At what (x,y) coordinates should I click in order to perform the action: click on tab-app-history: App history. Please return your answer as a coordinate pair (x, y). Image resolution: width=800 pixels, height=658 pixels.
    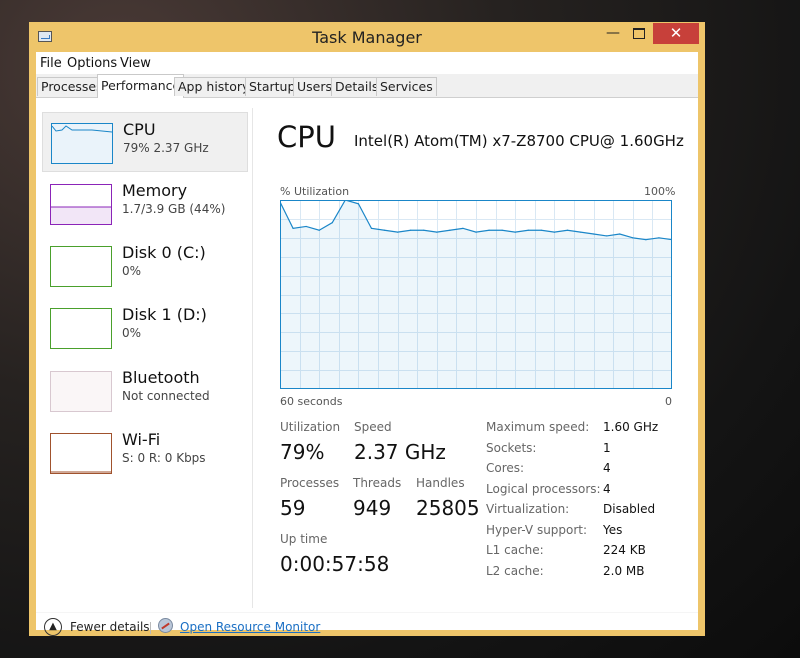
    Looking at the image, I should click on (214, 86).